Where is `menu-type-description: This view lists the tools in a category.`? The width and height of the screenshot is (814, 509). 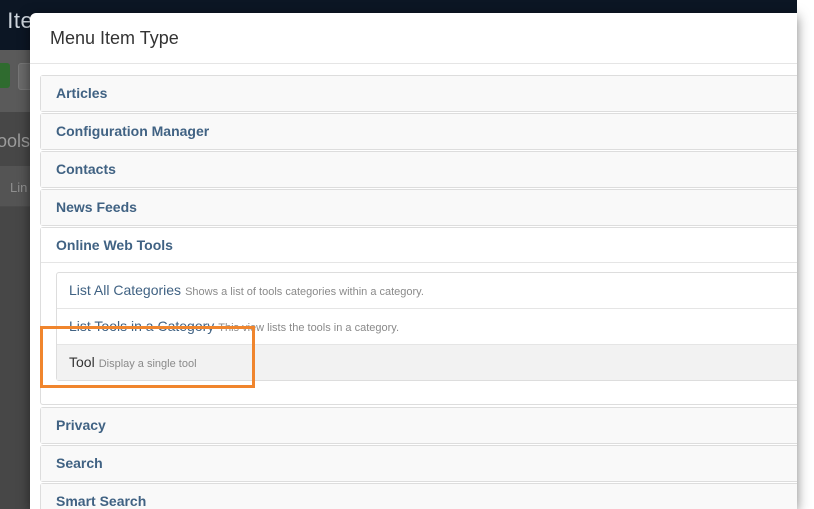
menu-type-description: This view lists the tools in a category. is located at coordinates (309, 328).